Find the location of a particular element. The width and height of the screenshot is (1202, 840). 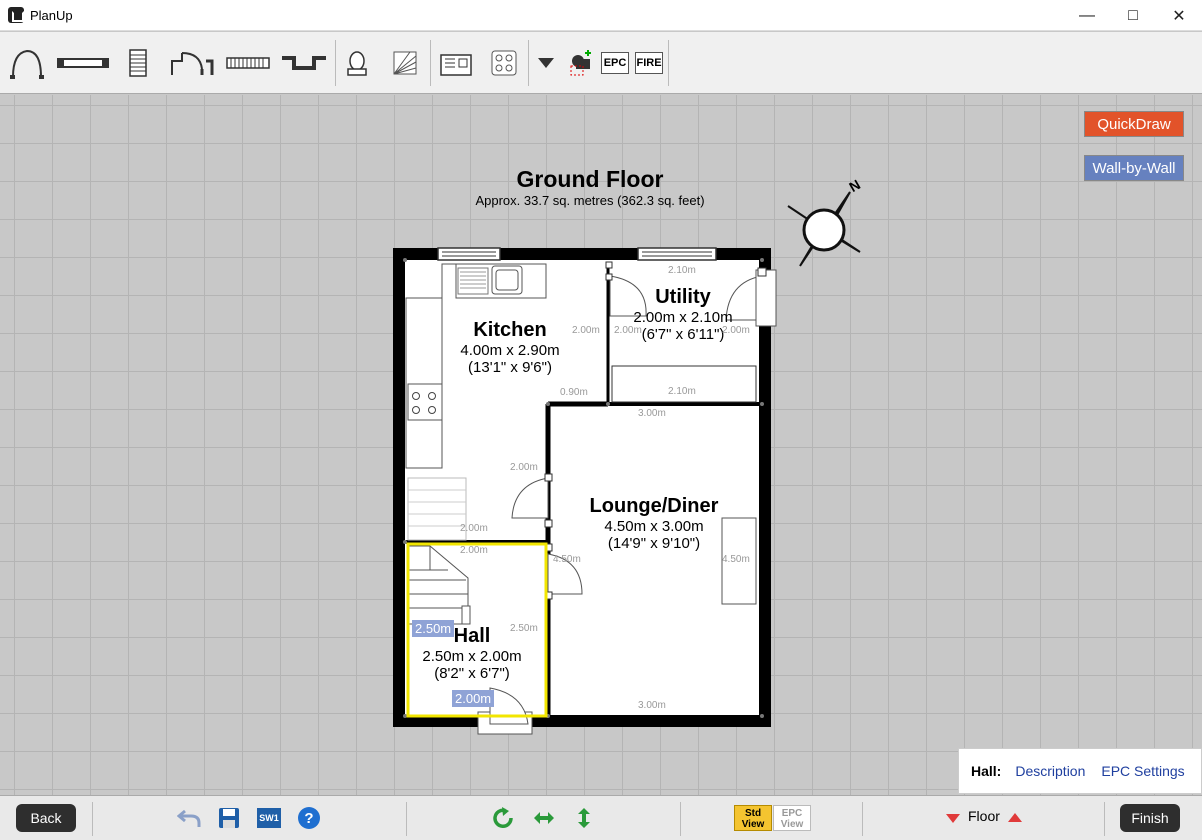

dimension-label-selected: 2.00m is located at coordinates (473, 698).